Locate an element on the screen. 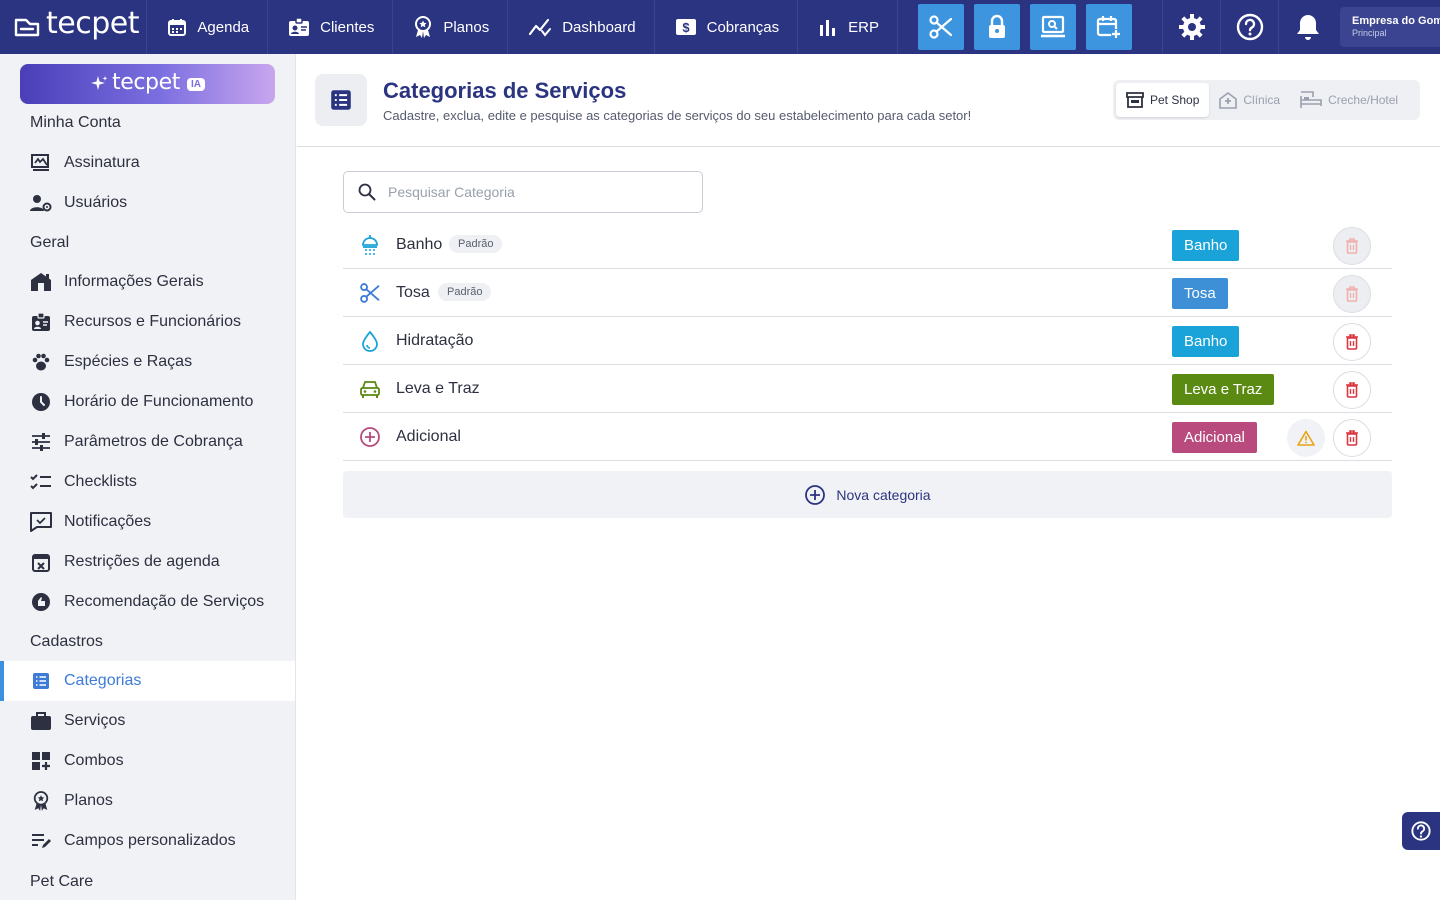 The image size is (1440, 900). sidebar-item-servicos: Serviços is located at coordinates (147, 721).